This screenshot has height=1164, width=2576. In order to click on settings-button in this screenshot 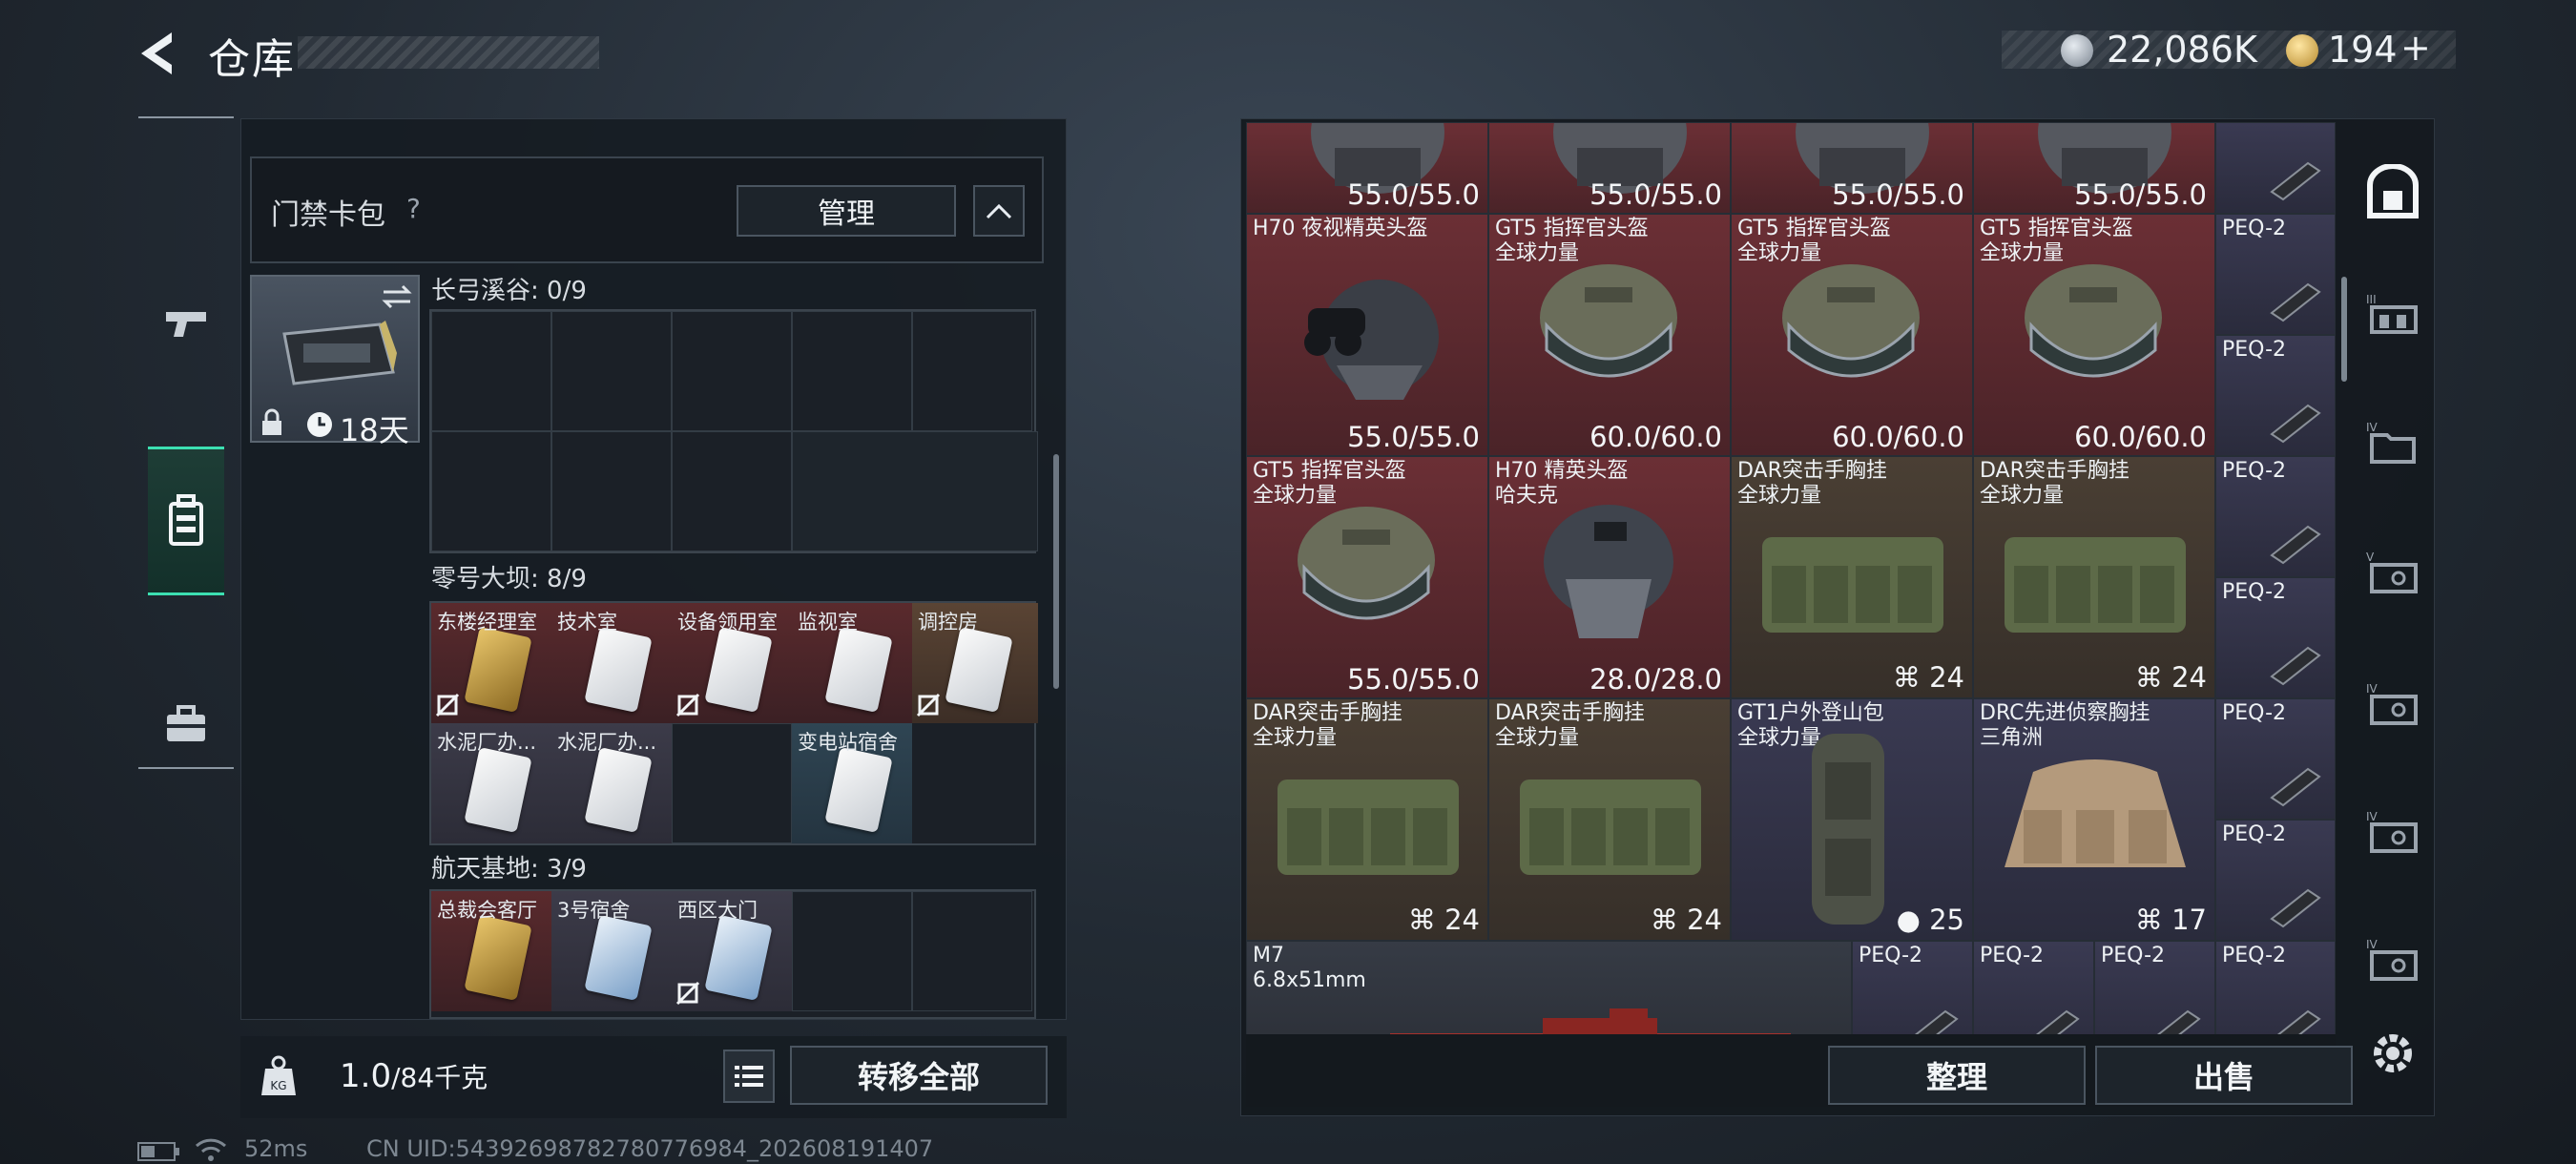, I will do `click(2392, 1053)`.